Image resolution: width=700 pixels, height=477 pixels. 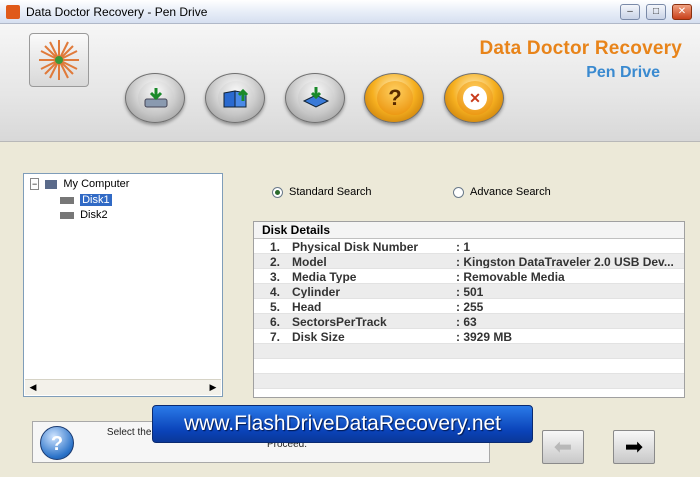 I want to click on tree-item-label: Disk1, so click(x=96, y=200).